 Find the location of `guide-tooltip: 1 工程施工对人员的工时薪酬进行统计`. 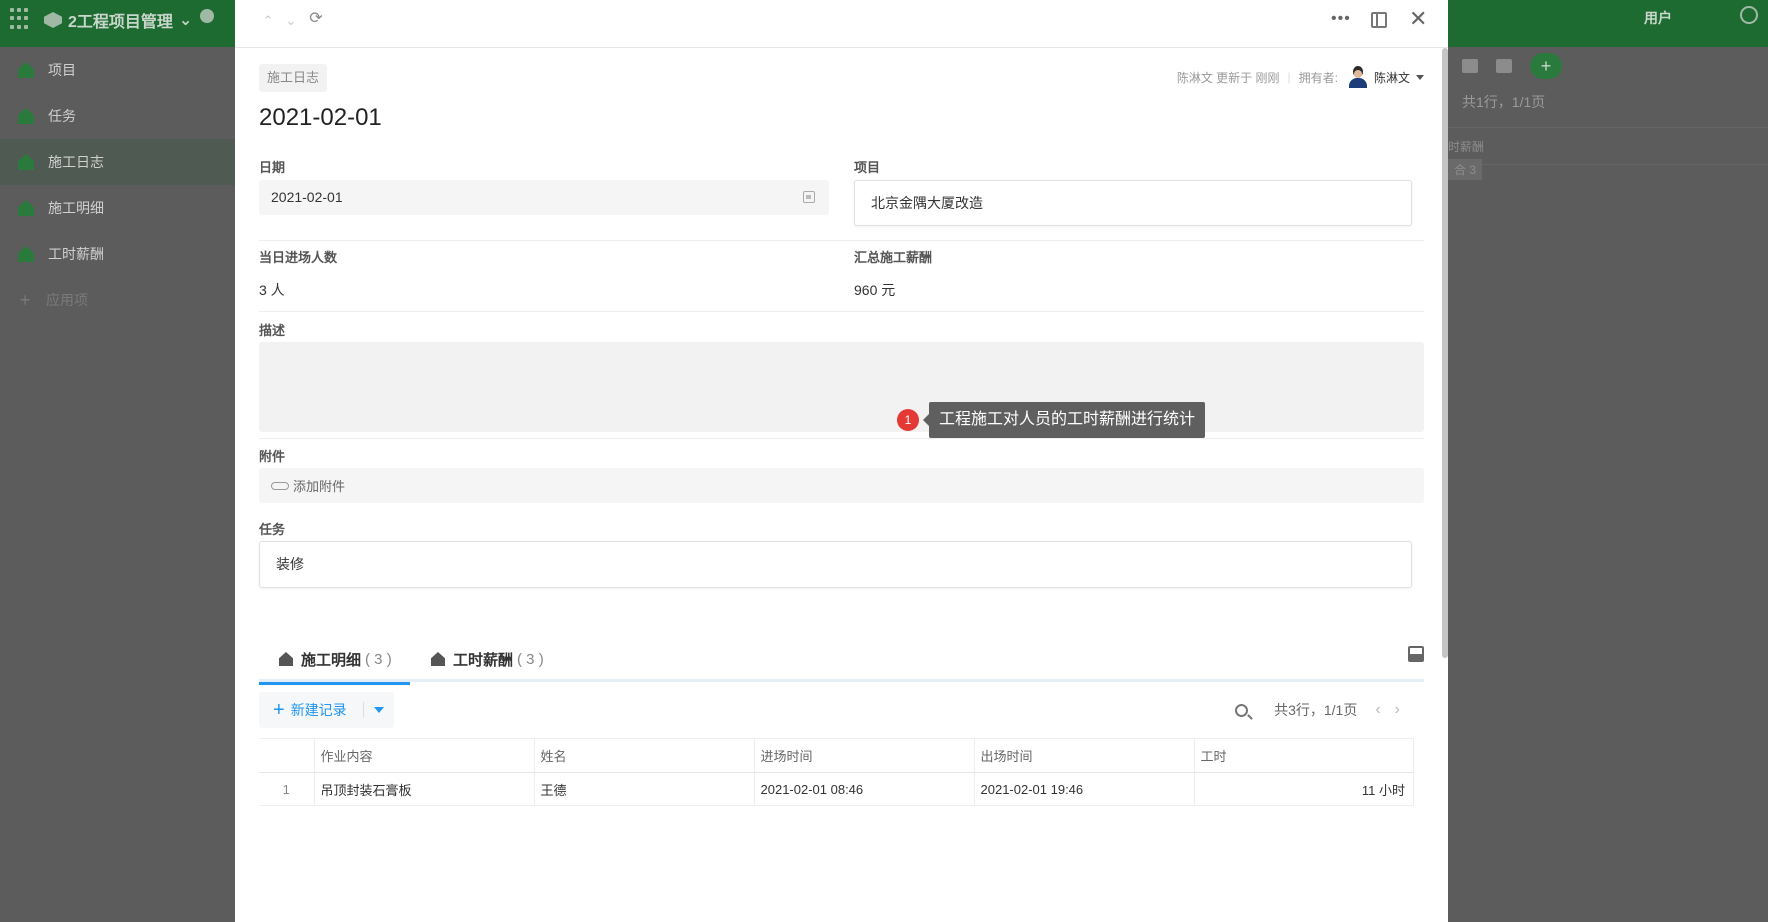

guide-tooltip: 1 工程施工对人员的工时薪酬进行统计 is located at coordinates (1051, 420).